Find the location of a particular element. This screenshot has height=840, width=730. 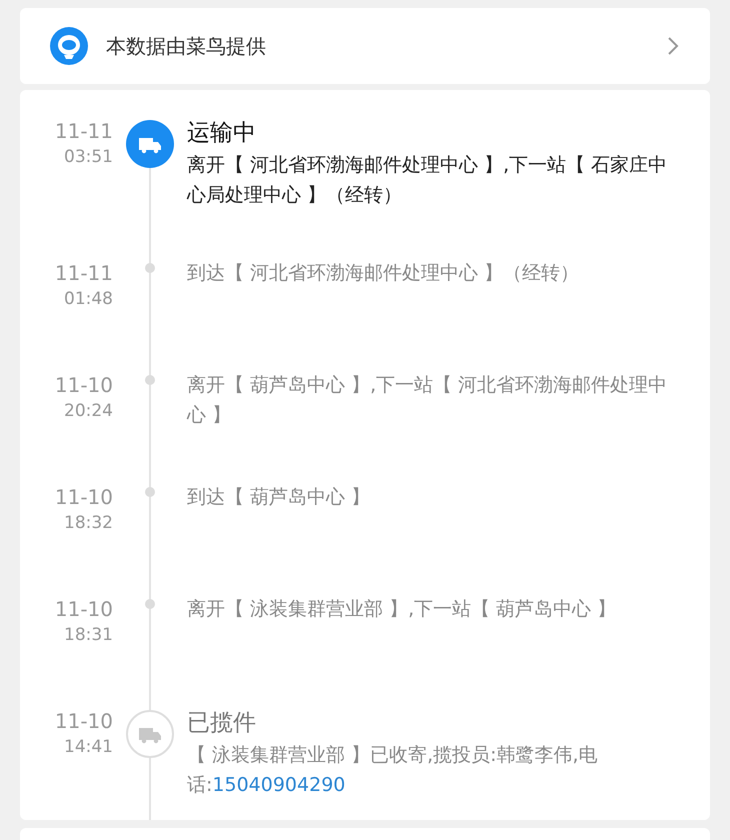

phone-link: 15040904290 is located at coordinates (279, 785).